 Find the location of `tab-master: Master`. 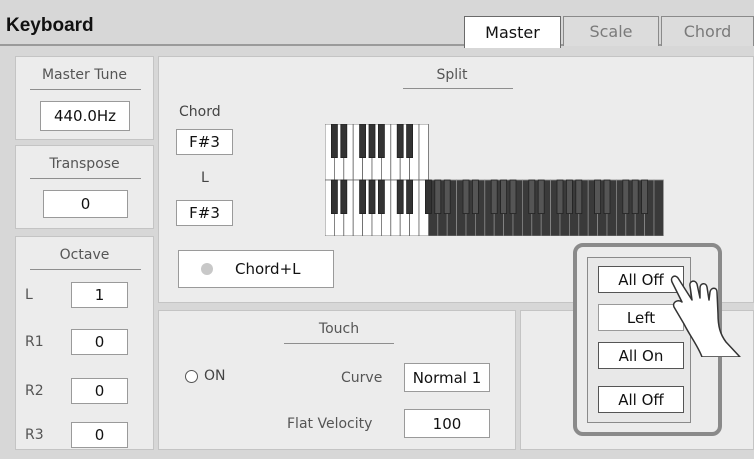

tab-master: Master is located at coordinates (512, 32).